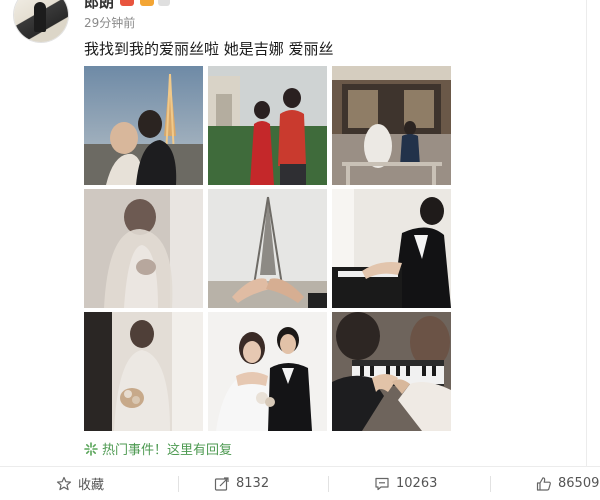 This screenshot has height=500, width=600. Describe the element at coordinates (543, 483) in the screenshot. I see `thumbs-up-icon` at that location.